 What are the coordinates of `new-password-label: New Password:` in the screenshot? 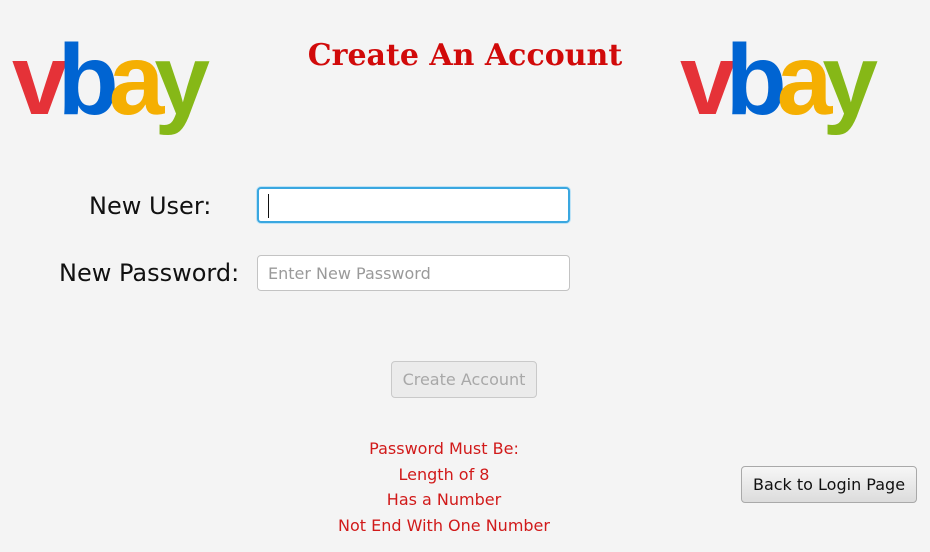 It's located at (149, 273).